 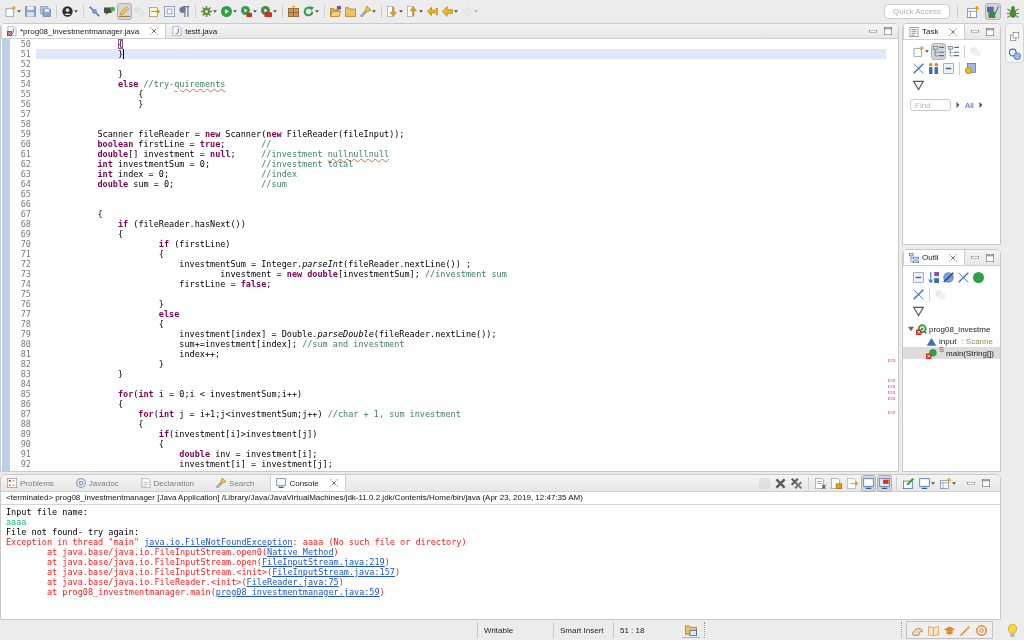 I want to click on code-line: int index = 0; //index, so click(x=197, y=174).